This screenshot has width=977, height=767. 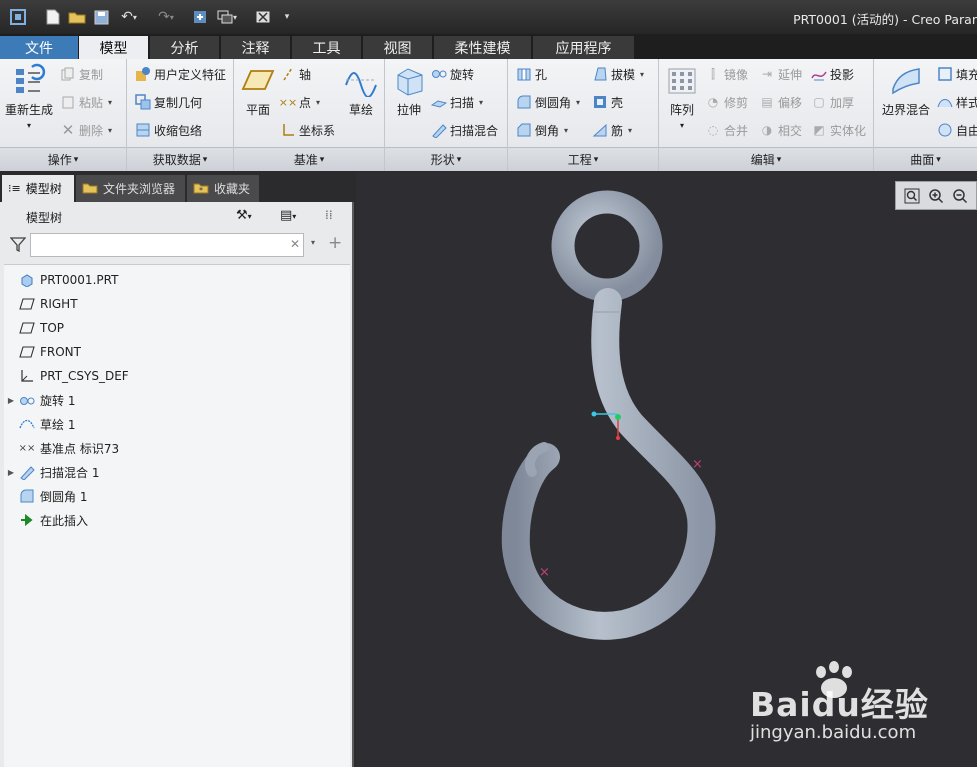 What do you see at coordinates (713, 130) in the screenshot?
I see `merge-icon: ◌` at bounding box center [713, 130].